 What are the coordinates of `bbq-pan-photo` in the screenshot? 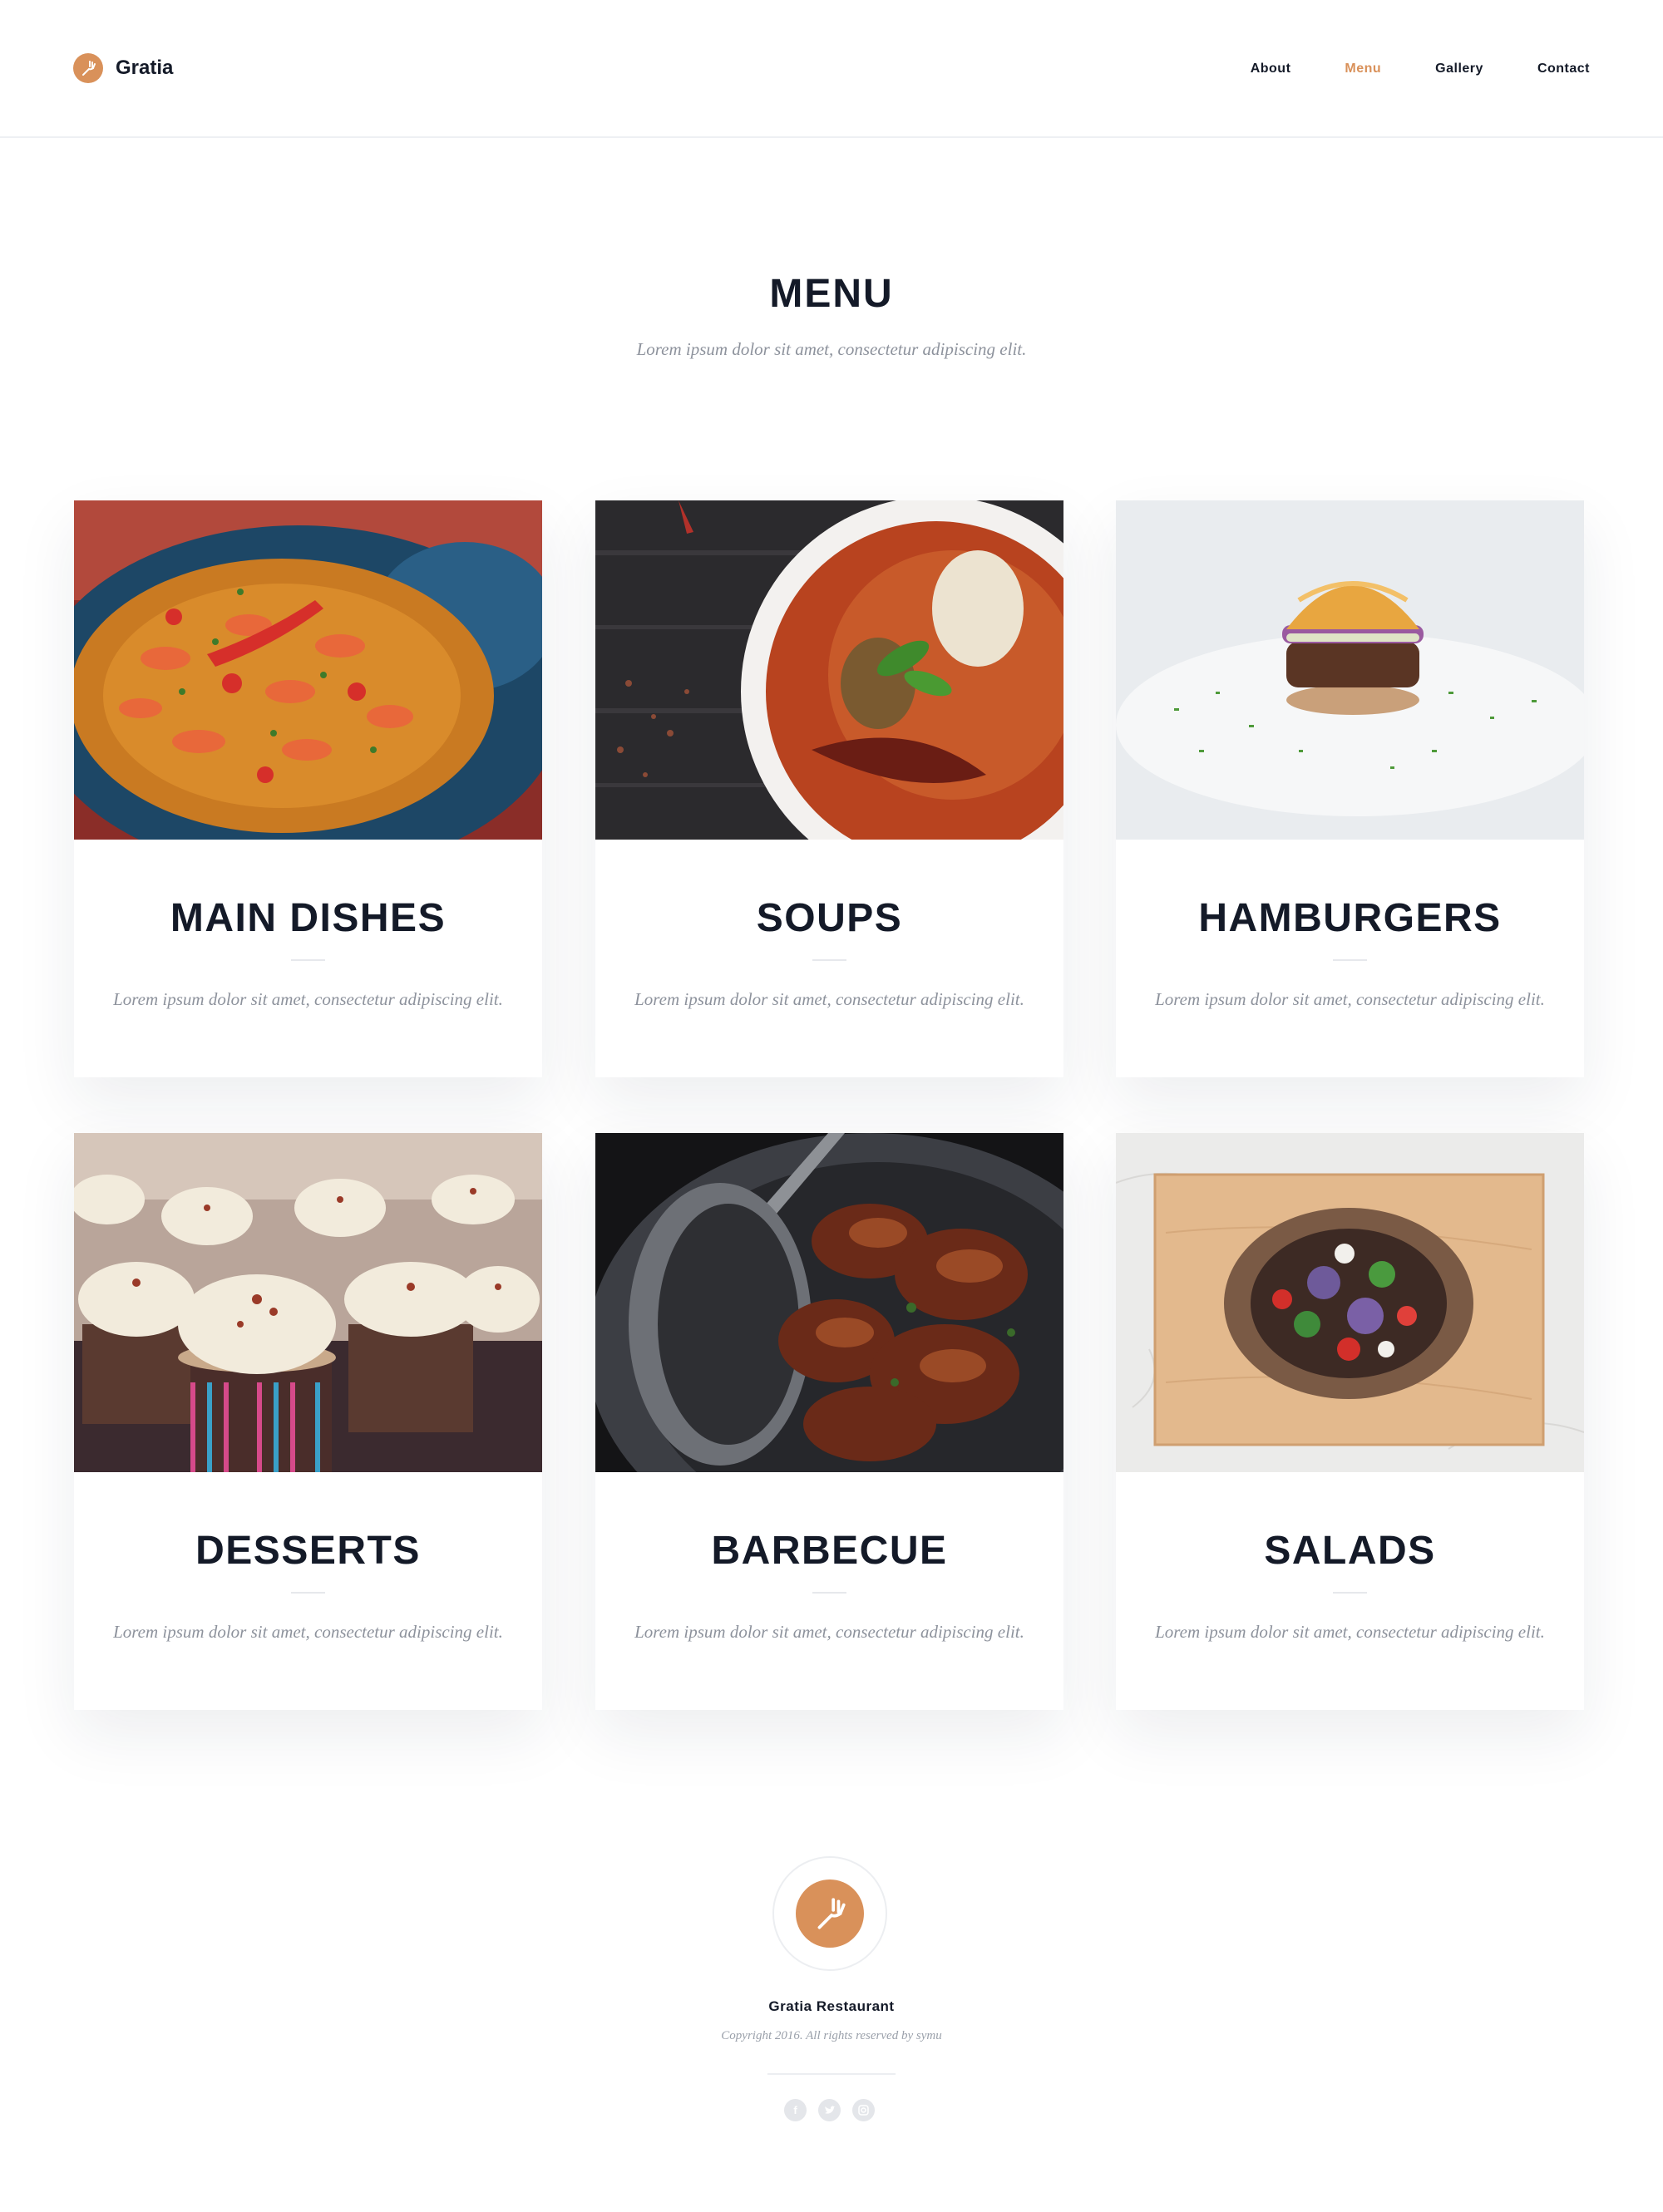 It's located at (829, 1302).